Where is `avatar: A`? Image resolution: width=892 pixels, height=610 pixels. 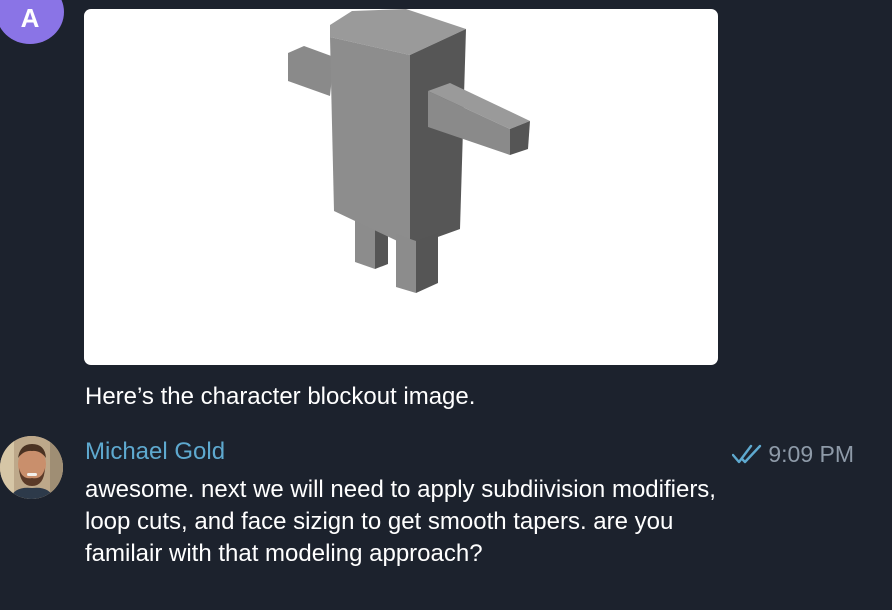 avatar: A is located at coordinates (32, 22).